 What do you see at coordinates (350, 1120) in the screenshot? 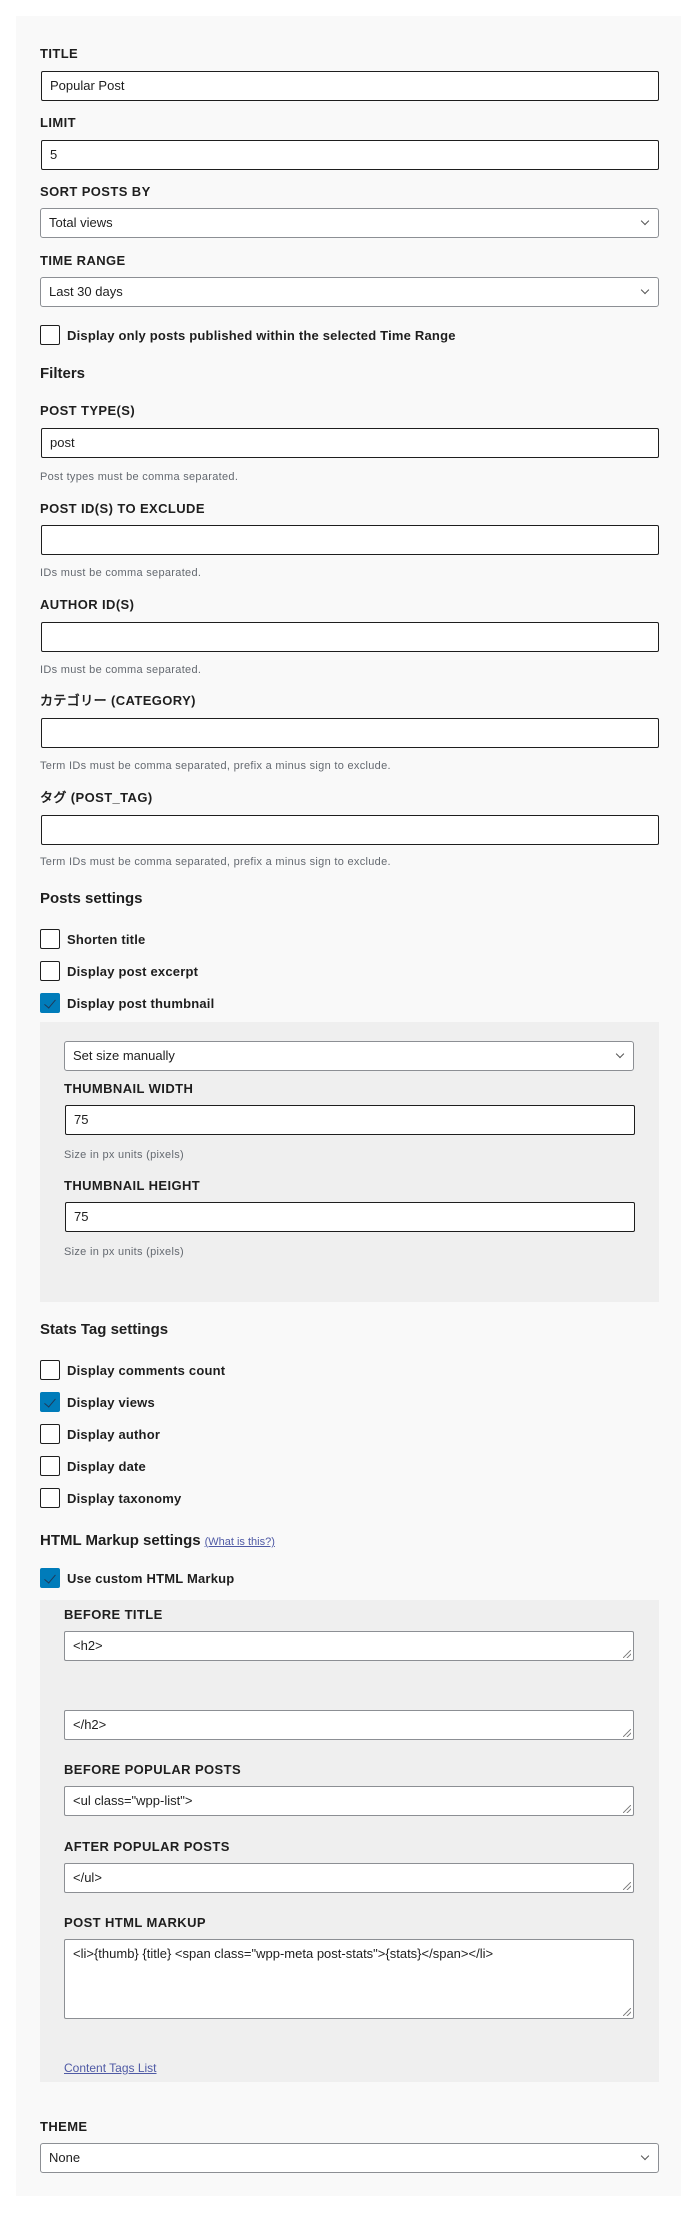
I see `thumbnail-width-input: 75` at bounding box center [350, 1120].